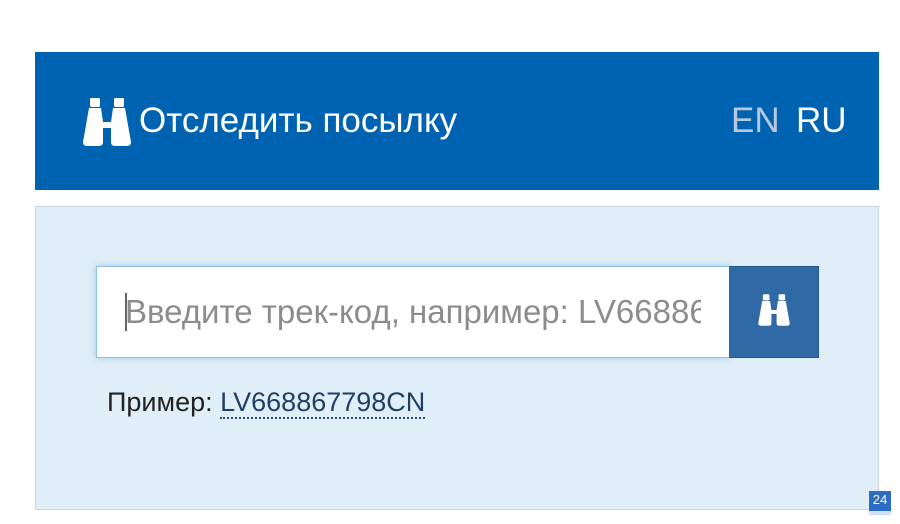  What do you see at coordinates (821, 121) in the screenshot?
I see `language-ru-link: RU` at bounding box center [821, 121].